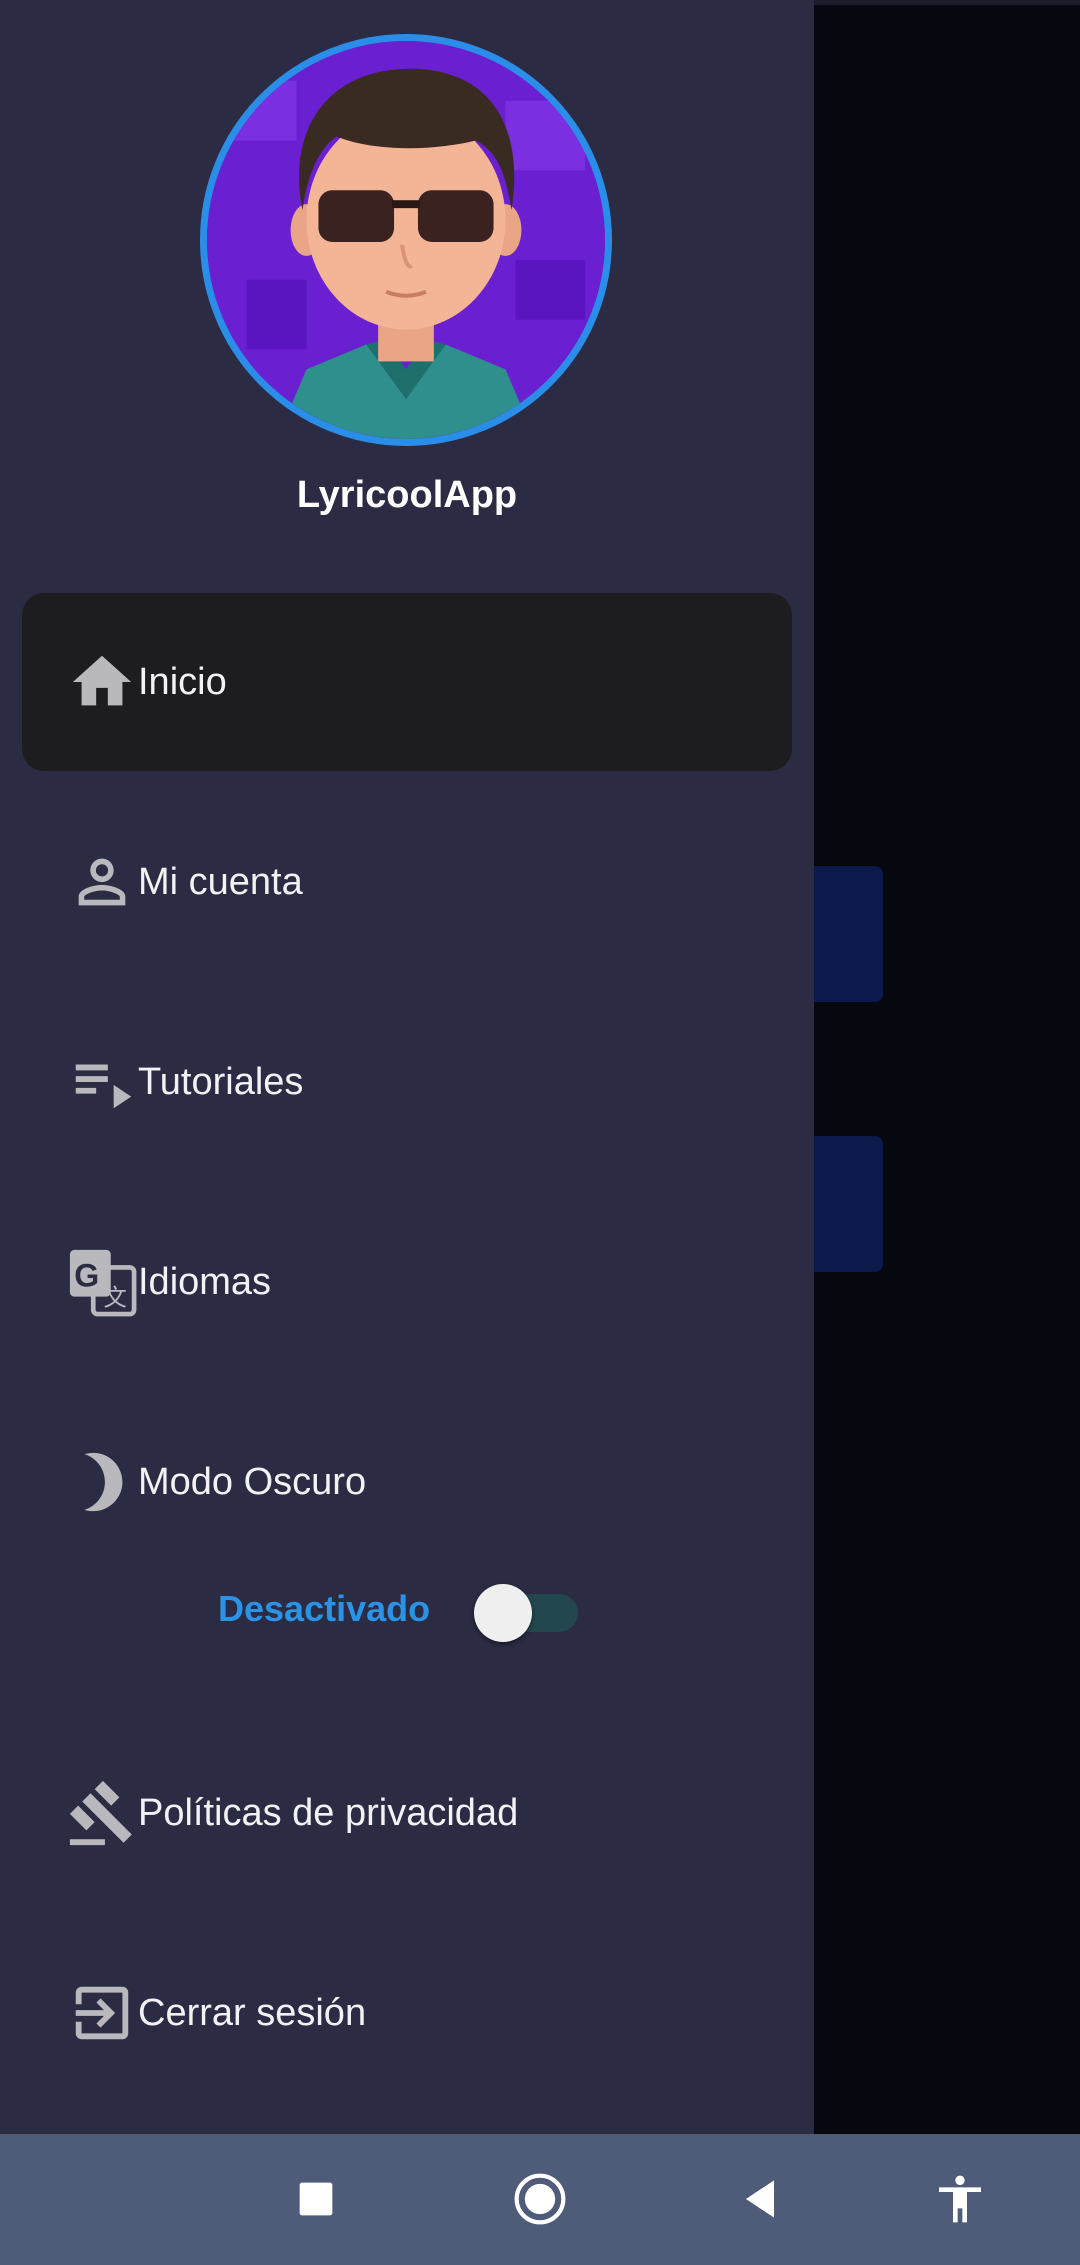  What do you see at coordinates (205, 1281) in the screenshot?
I see `menu-item-label: Idiomas` at bounding box center [205, 1281].